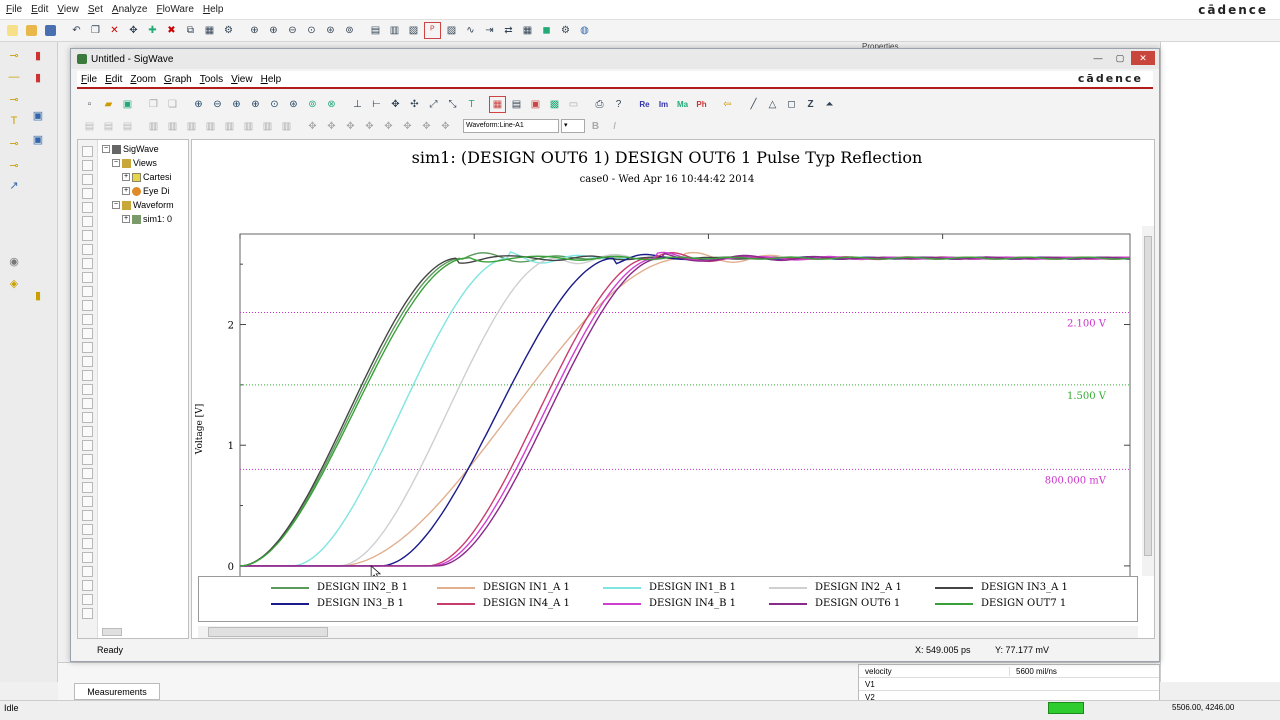  What do you see at coordinates (426, 126) in the screenshot?
I see `cursor-7-icon: ✥` at bounding box center [426, 126].